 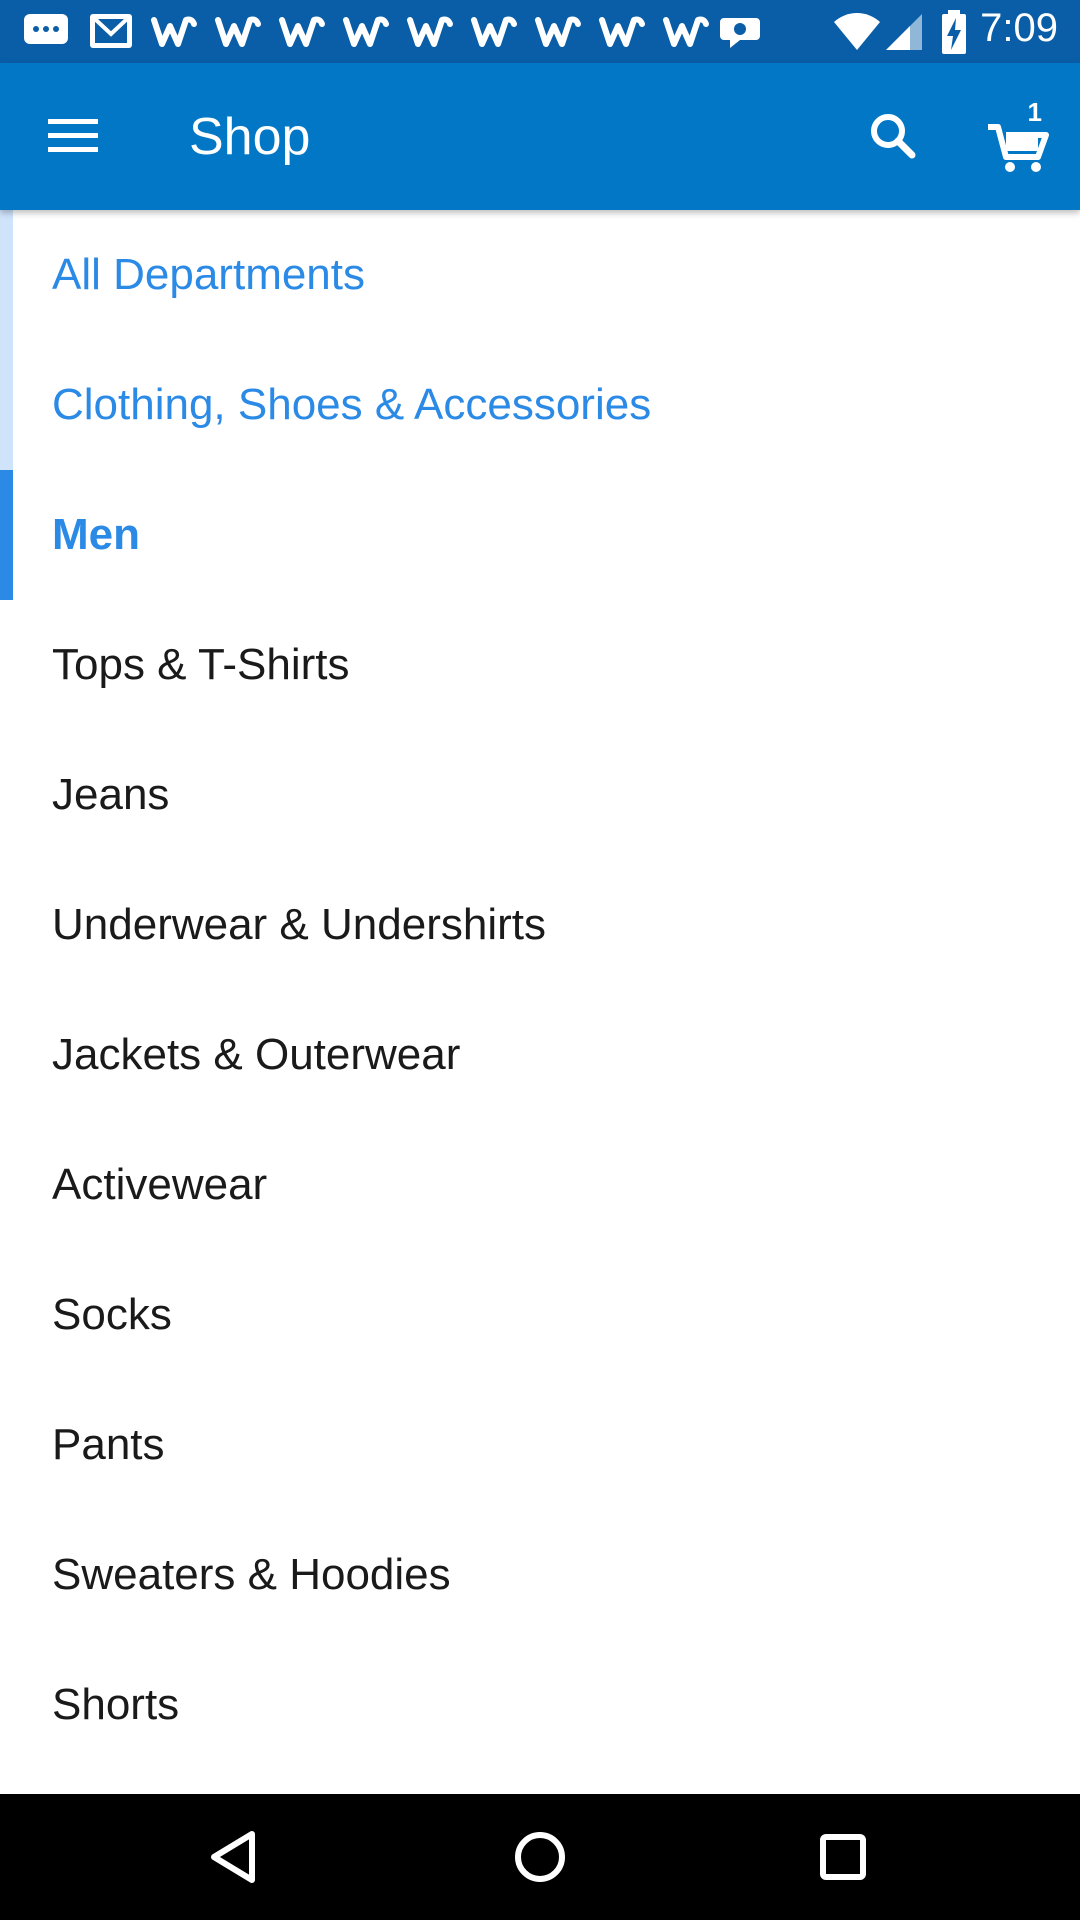 What do you see at coordinates (116, 1704) in the screenshot?
I see `list-item-label: Shorts` at bounding box center [116, 1704].